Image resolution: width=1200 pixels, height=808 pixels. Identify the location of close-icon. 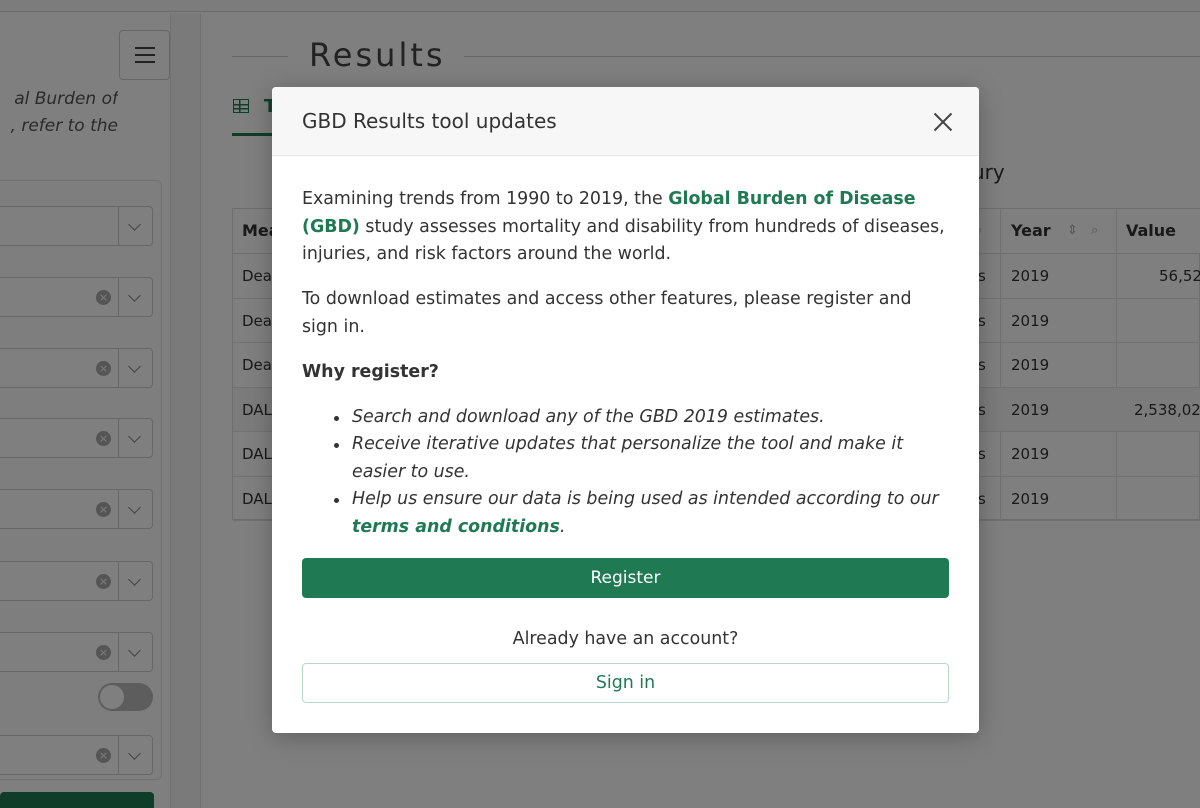
(943, 122).